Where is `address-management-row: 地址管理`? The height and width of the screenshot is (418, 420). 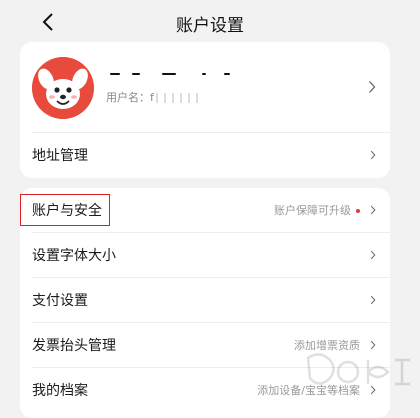 address-management-row: 地址管理 is located at coordinates (205, 155).